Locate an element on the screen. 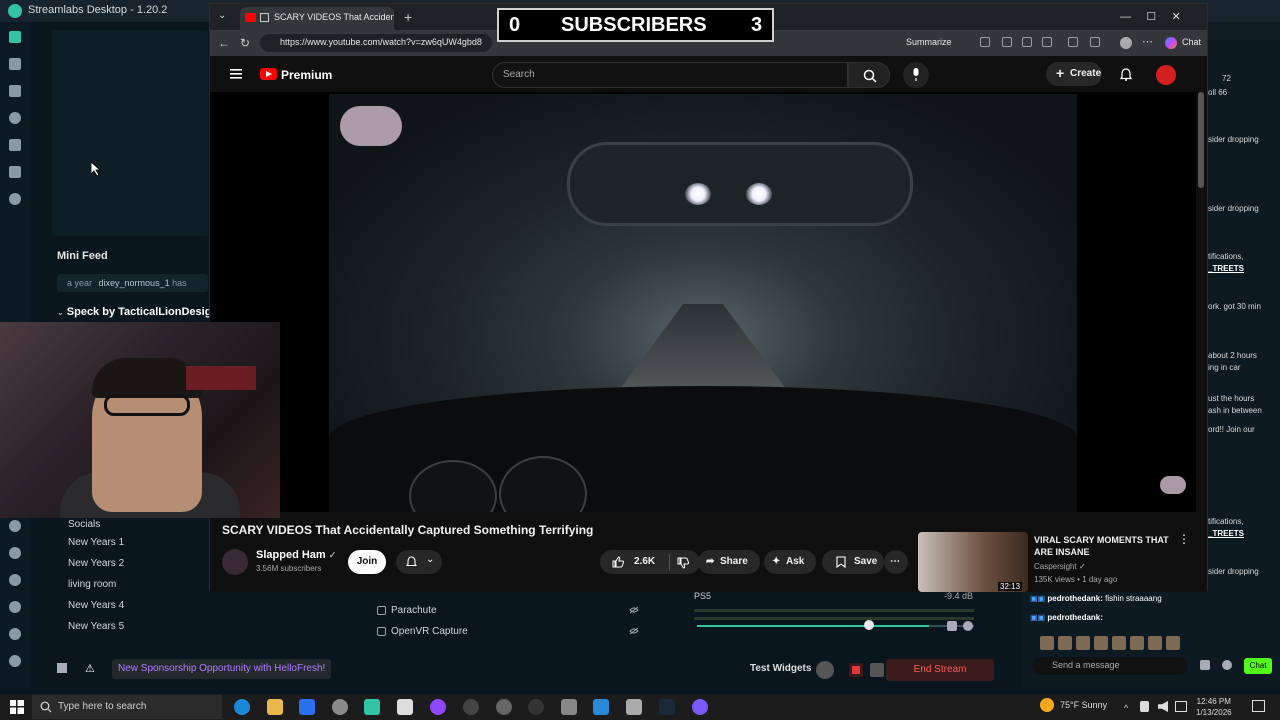 The image size is (1280, 720). youtube-logo-icon is located at coordinates (268, 74).